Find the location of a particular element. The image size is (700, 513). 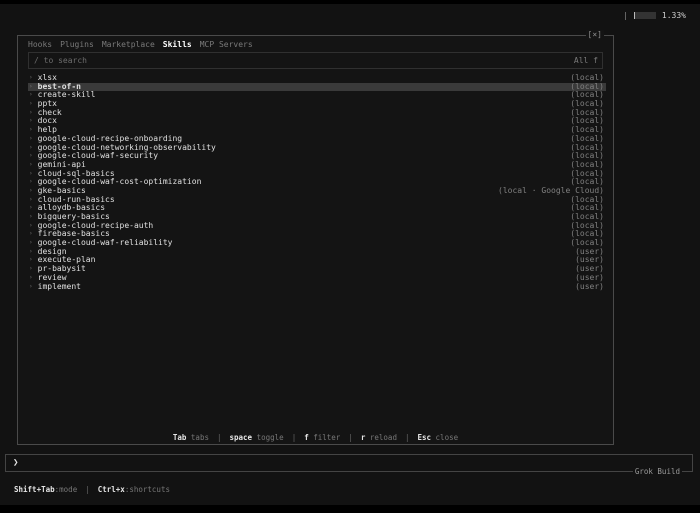

skill-row: › google-cloud-waf-security (local) is located at coordinates (317, 156).